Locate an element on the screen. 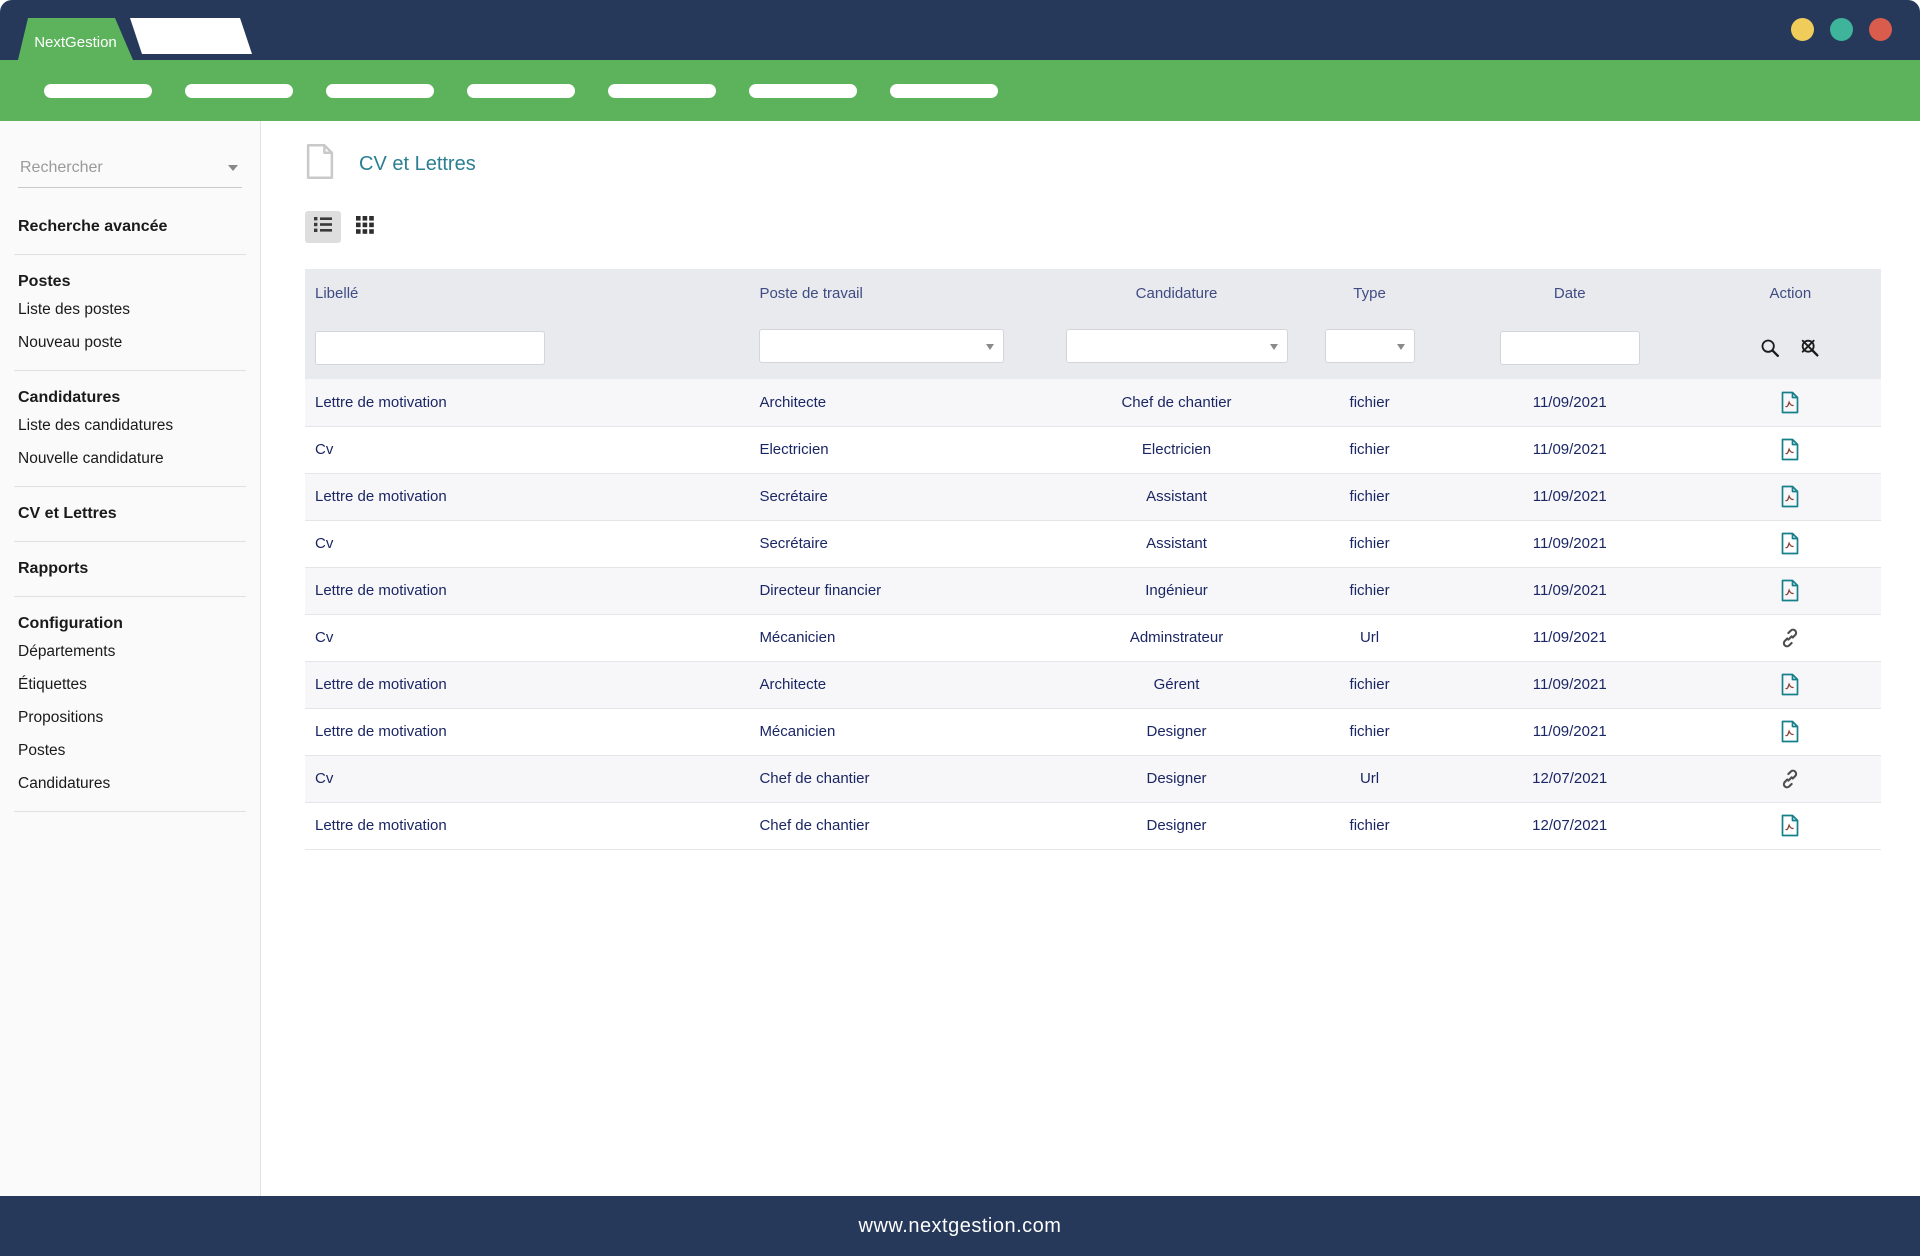 The width and height of the screenshot is (1920, 1256). sidebar-section-configuration: Configuration is located at coordinates (70, 623).